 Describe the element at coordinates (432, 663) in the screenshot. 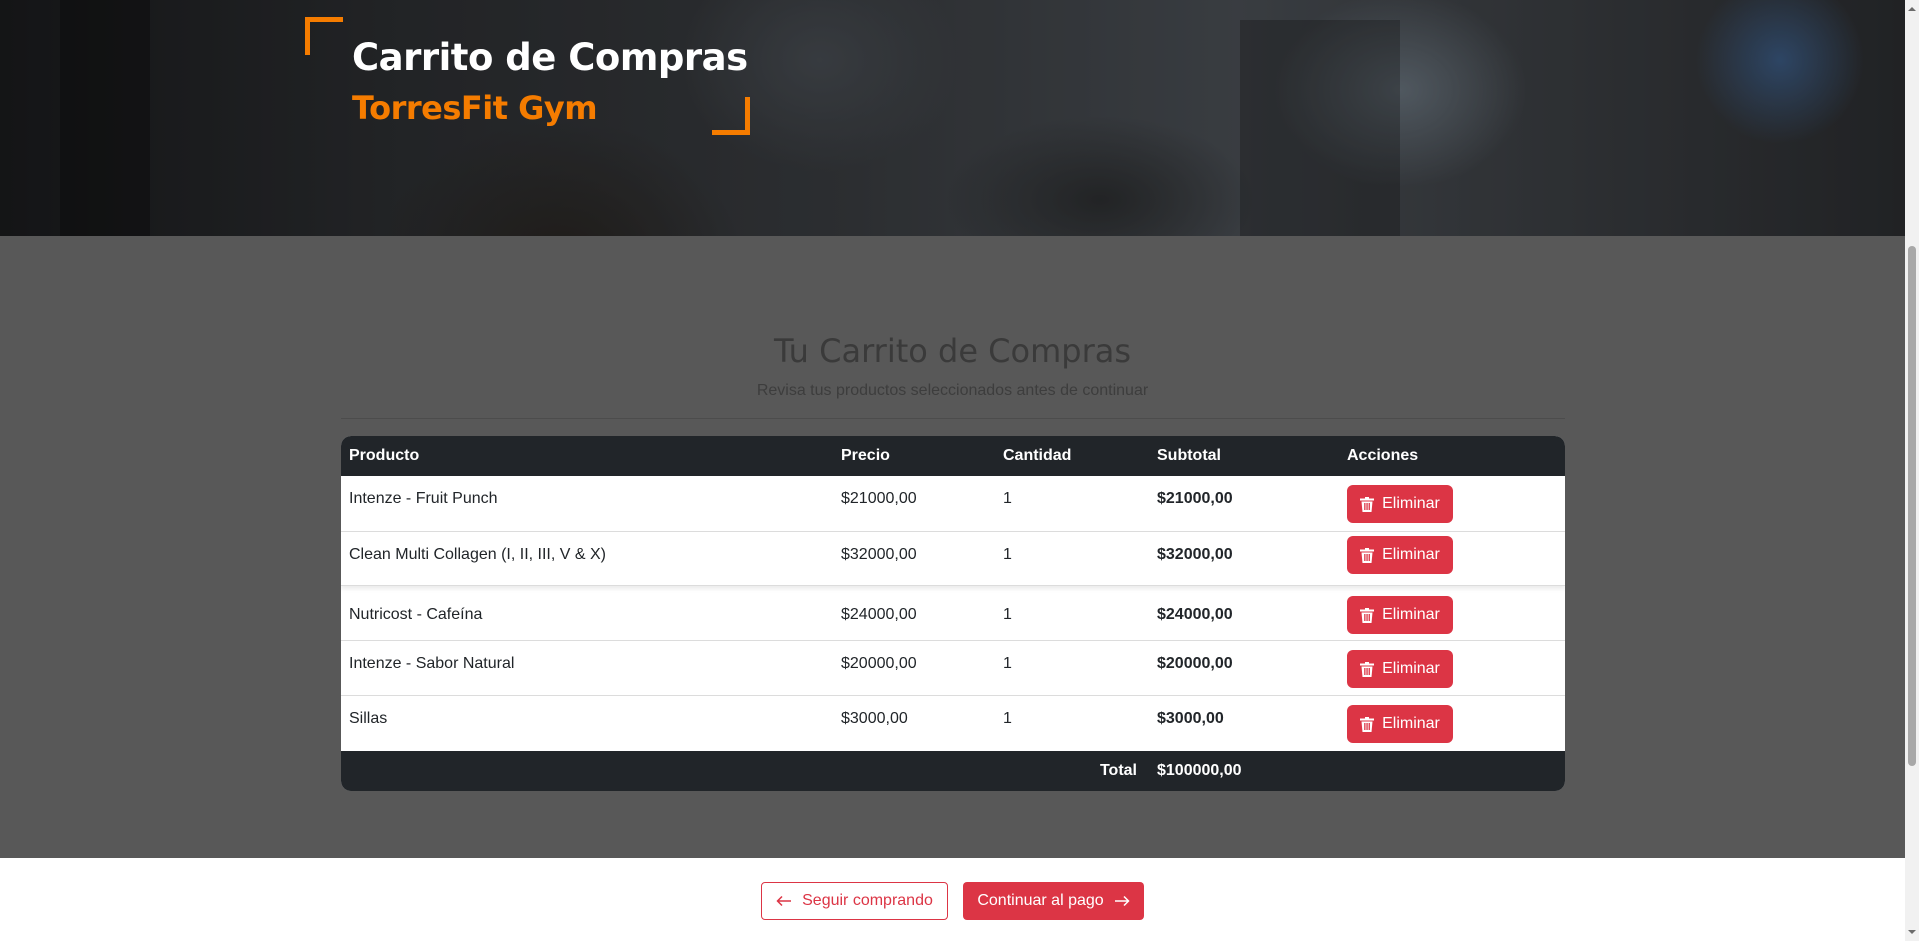

I see `product-name: Intenze - Sabor Natural` at that location.